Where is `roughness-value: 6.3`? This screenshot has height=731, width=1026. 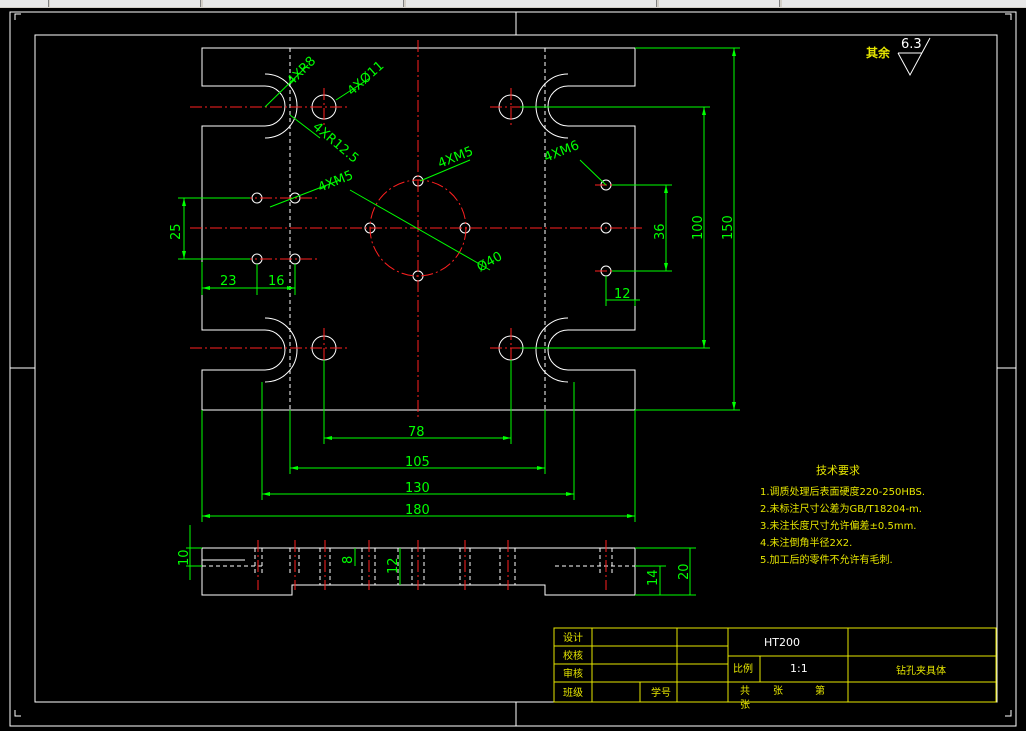
roughness-value: 6.3 is located at coordinates (911, 44).